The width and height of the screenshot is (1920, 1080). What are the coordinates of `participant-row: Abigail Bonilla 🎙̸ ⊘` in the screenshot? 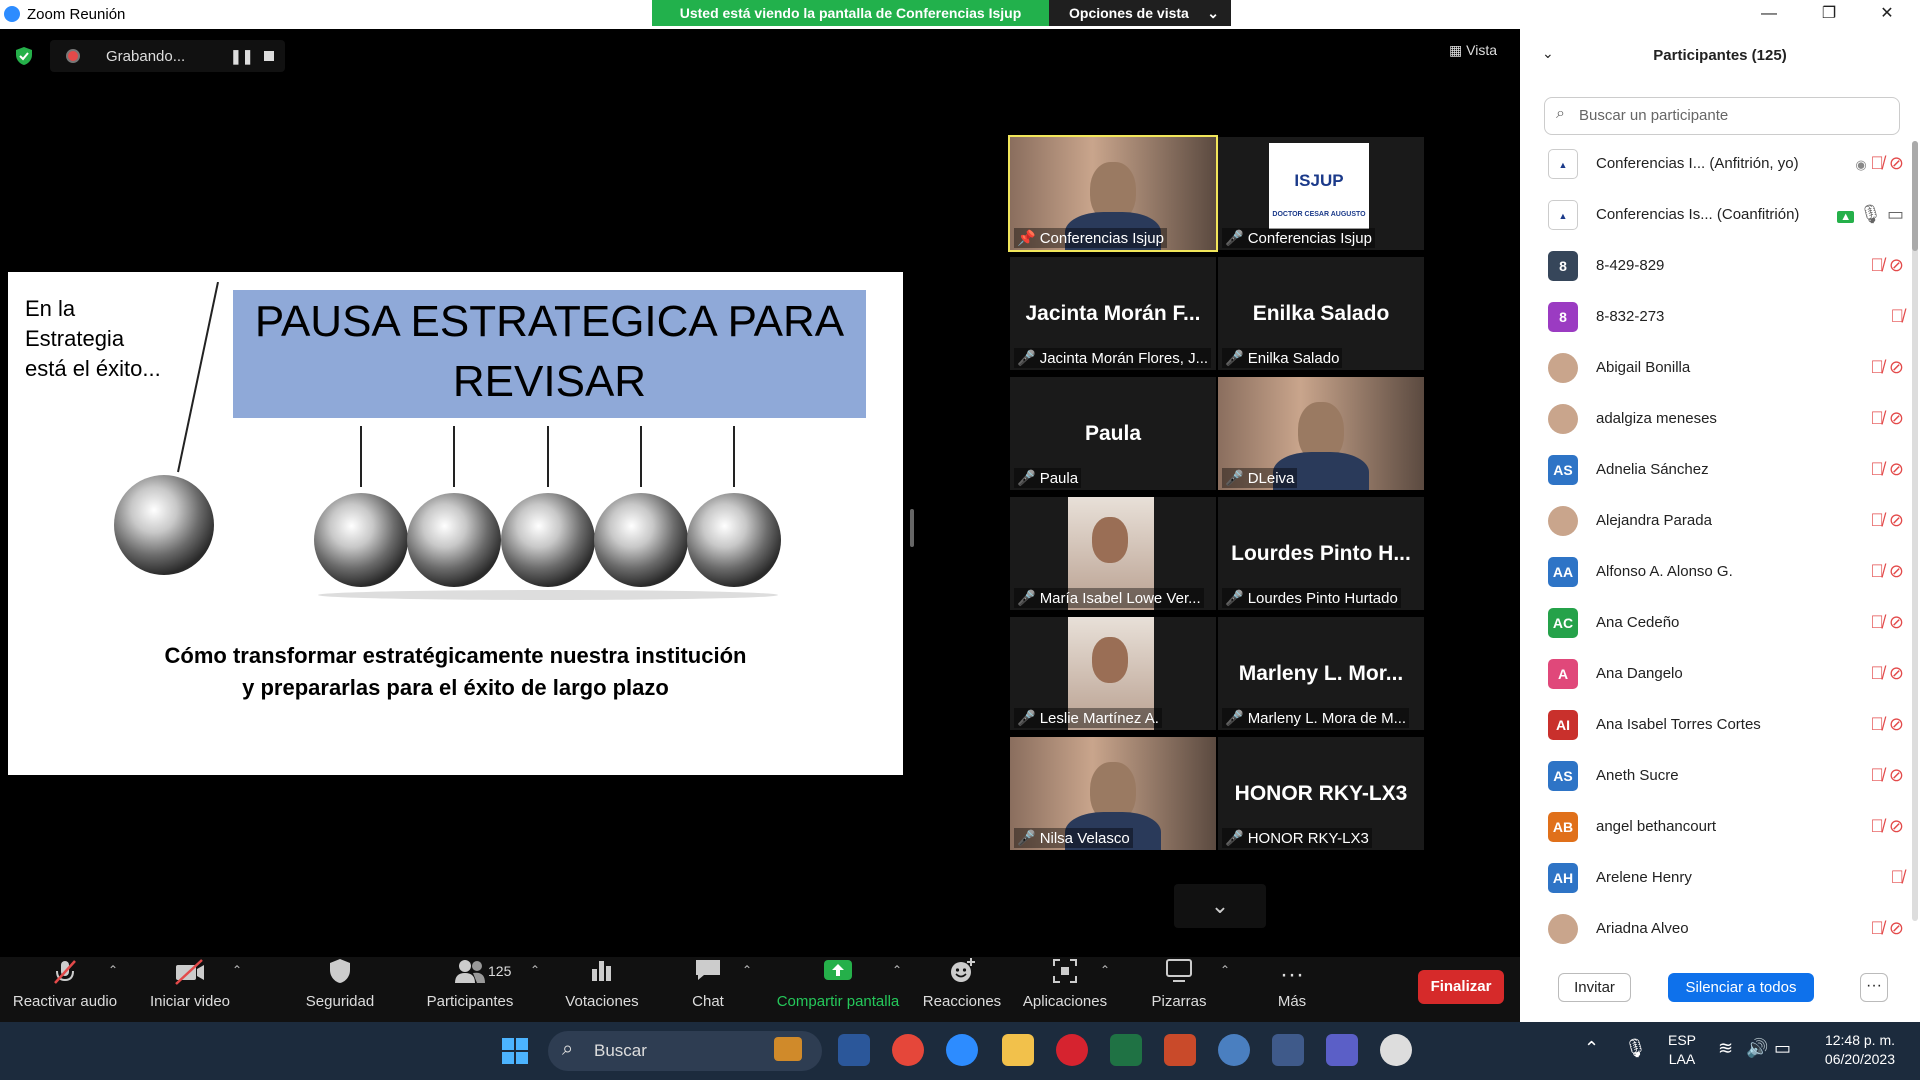 It's located at (1716, 370).